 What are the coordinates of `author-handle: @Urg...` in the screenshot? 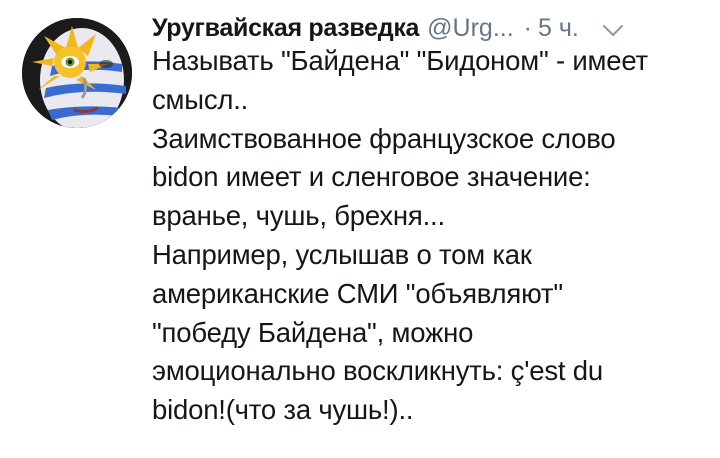 It's located at (470, 28).